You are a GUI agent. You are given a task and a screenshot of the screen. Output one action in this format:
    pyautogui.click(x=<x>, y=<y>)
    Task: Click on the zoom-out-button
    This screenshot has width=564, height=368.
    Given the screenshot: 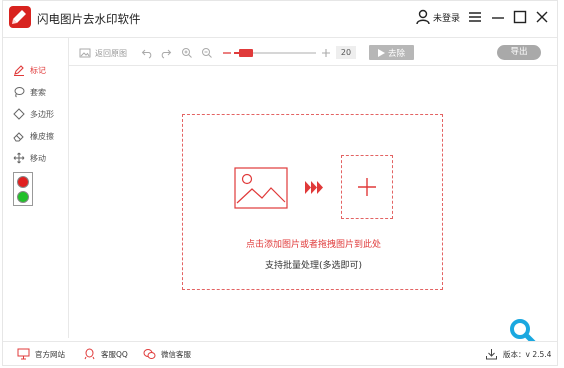 What is the action you would take?
    pyautogui.click(x=207, y=53)
    